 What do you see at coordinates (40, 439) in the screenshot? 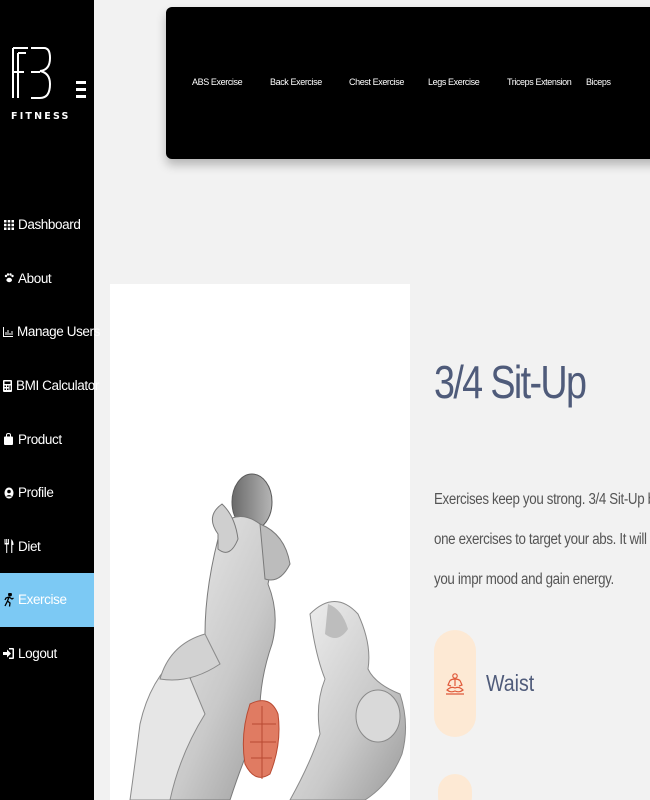
I see `sidebar-item-label: Product` at bounding box center [40, 439].